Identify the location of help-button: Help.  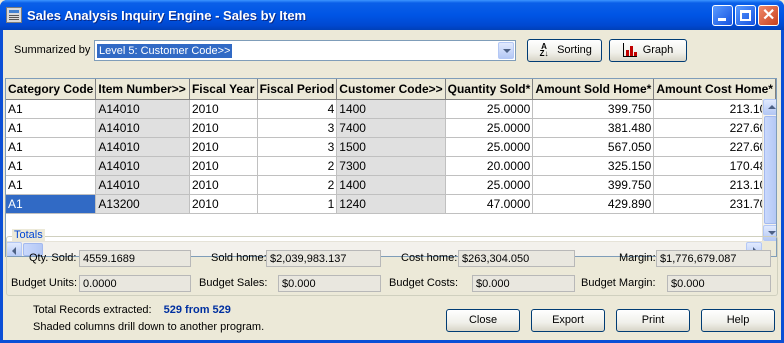
(738, 320).